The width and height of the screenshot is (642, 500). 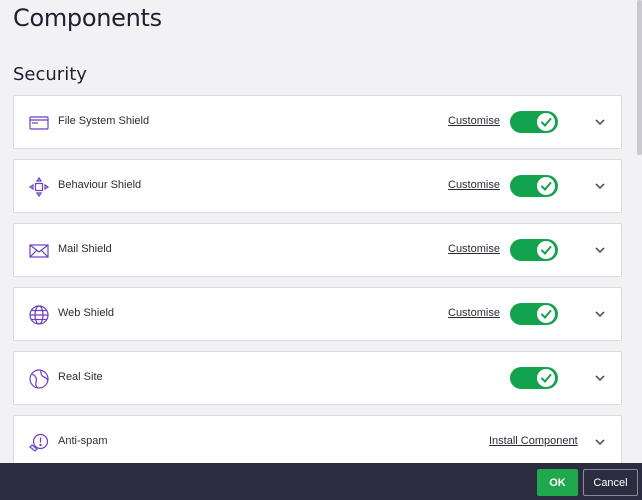 What do you see at coordinates (39, 251) in the screenshot?
I see `mail-shield-icon` at bounding box center [39, 251].